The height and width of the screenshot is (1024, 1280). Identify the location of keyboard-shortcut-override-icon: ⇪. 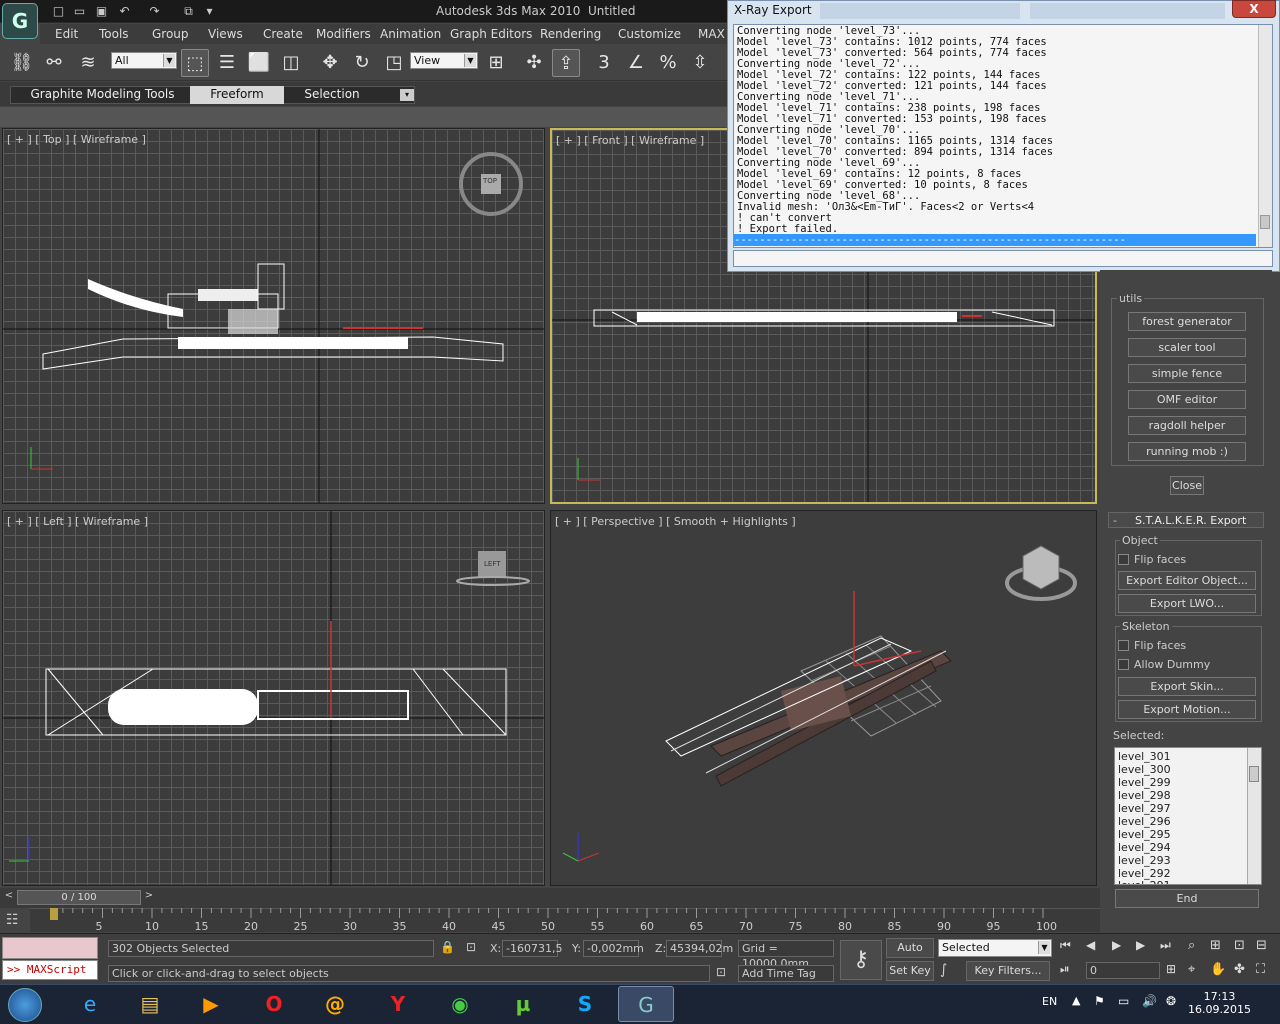
(566, 63).